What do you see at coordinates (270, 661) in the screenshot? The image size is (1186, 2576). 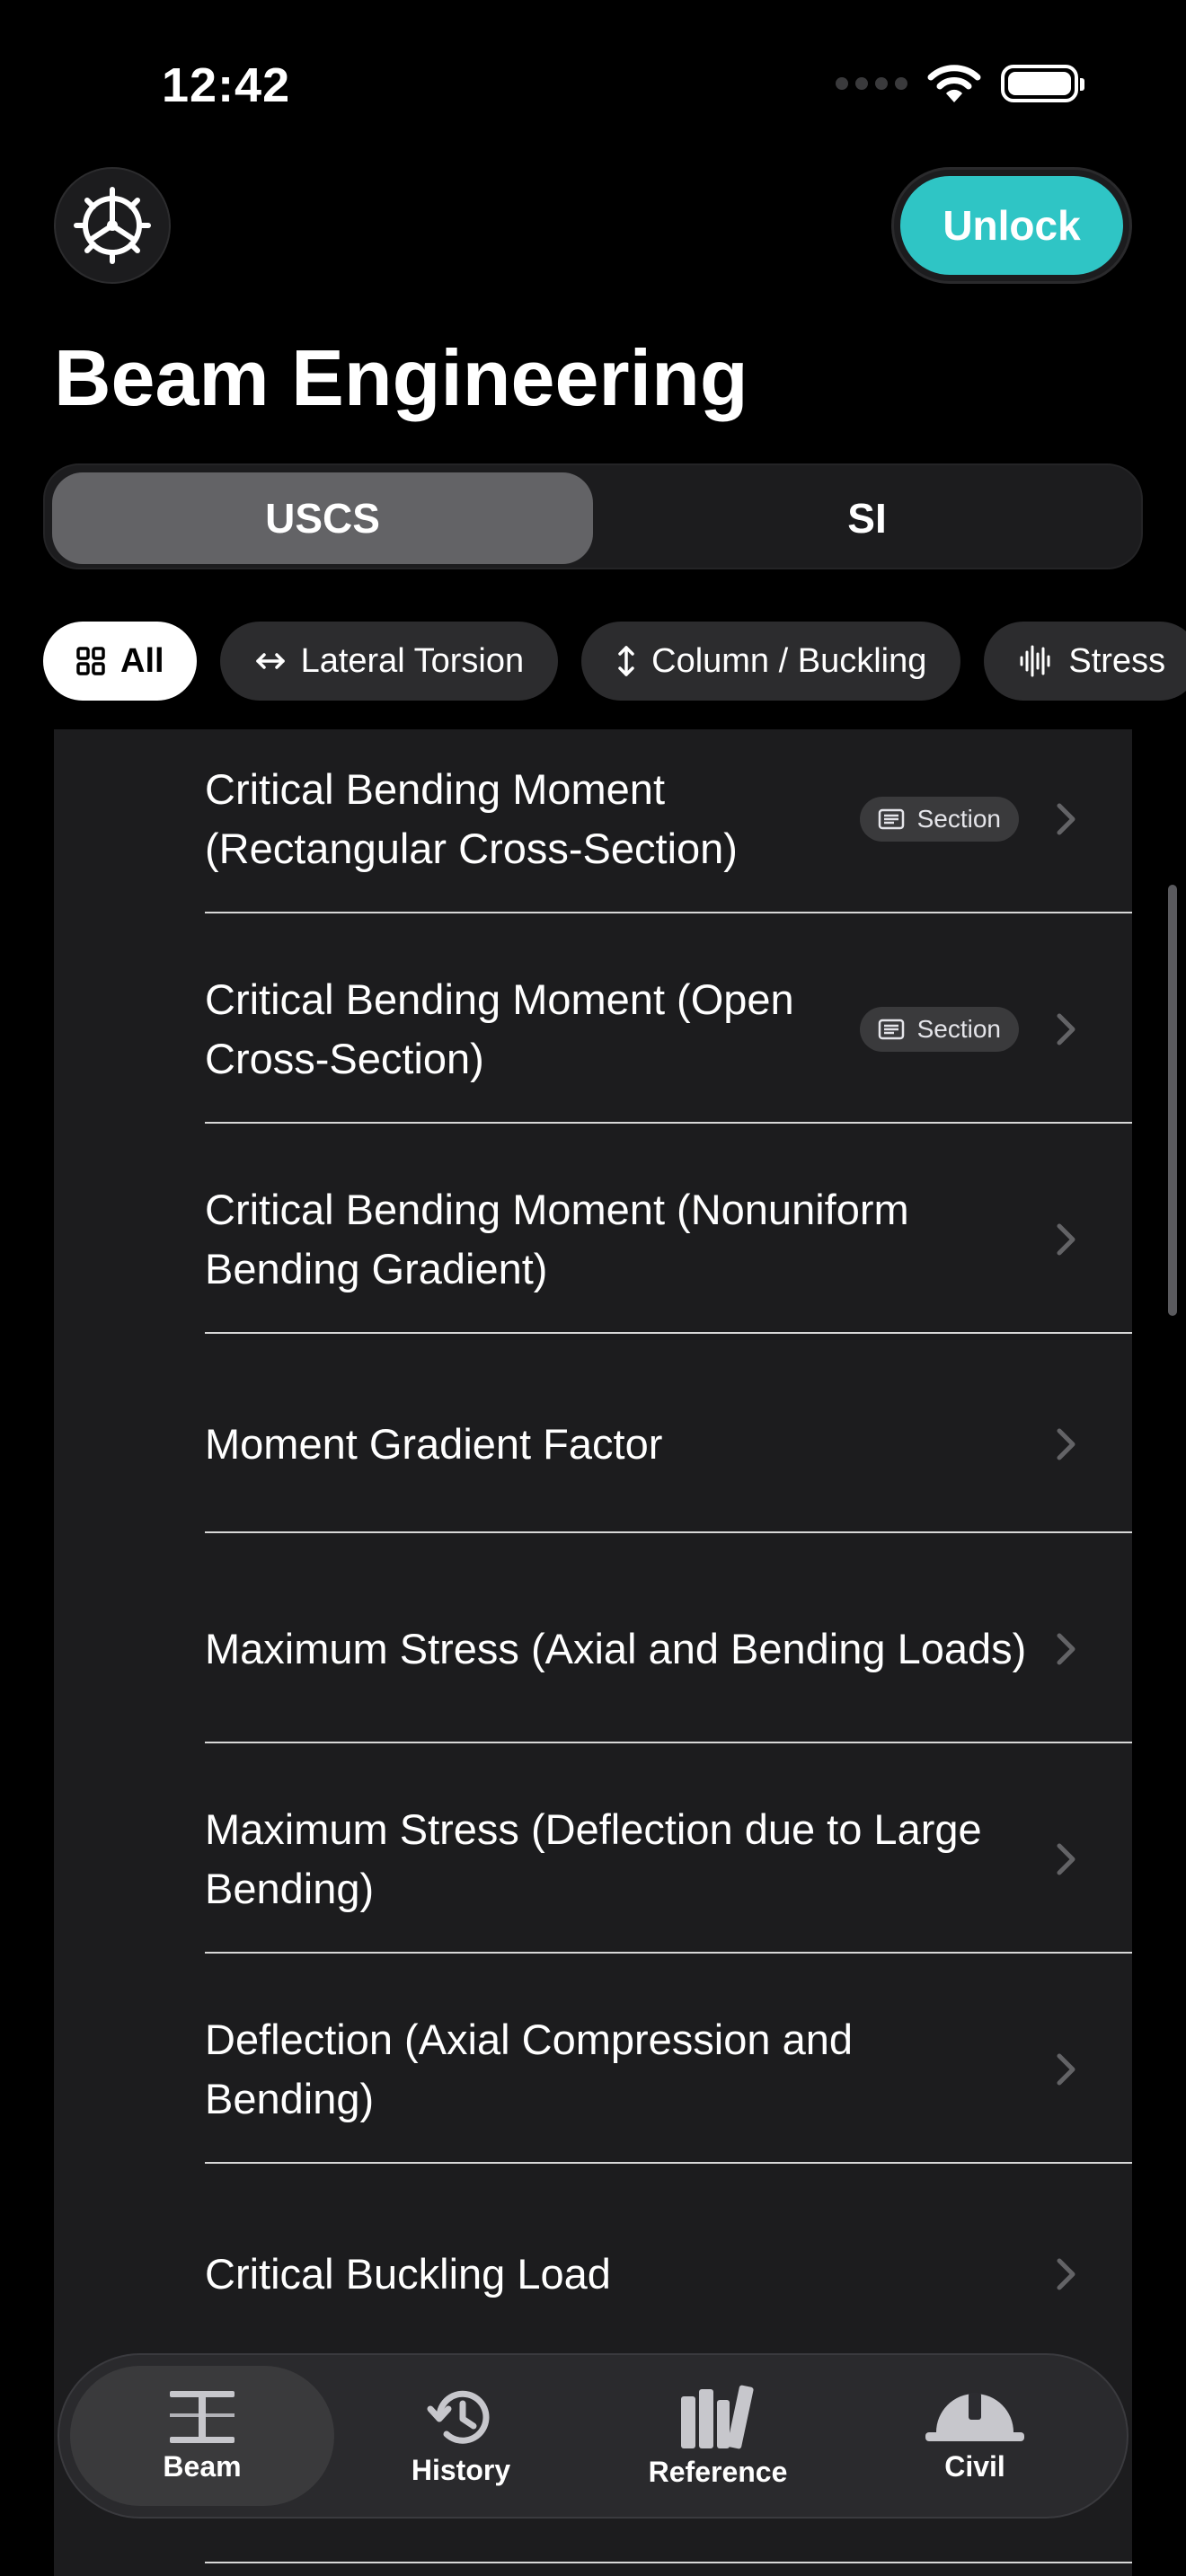 I see `left-right-arrow-icon` at bounding box center [270, 661].